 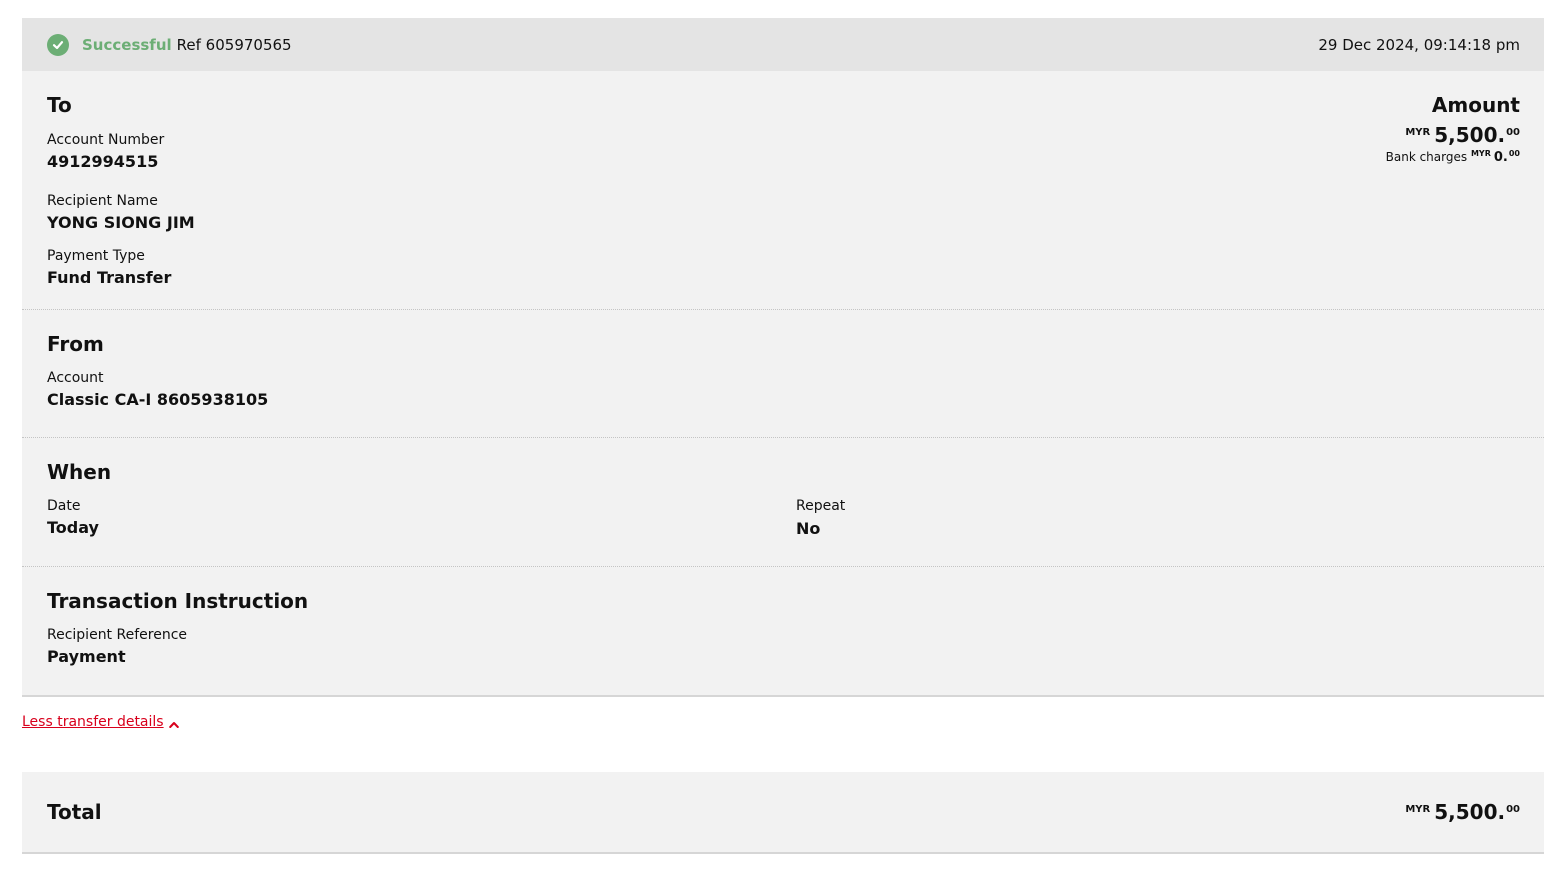 I want to click on account-number-value: 4912994515, so click(x=103, y=161).